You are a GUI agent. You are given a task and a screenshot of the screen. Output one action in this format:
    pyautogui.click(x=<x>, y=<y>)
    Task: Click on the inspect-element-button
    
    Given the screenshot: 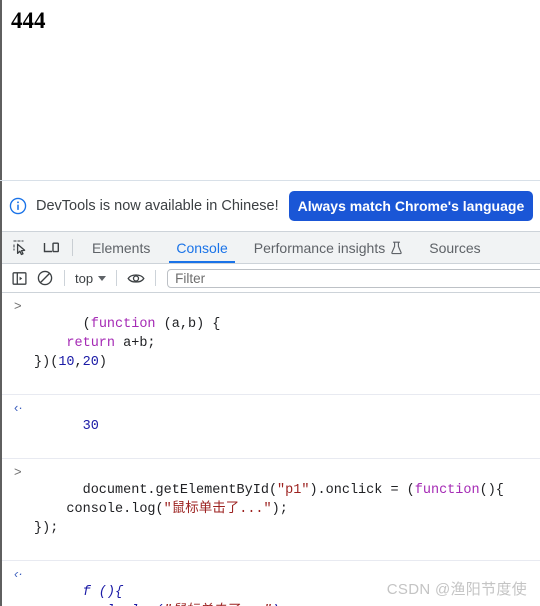 What is the action you would take?
    pyautogui.click(x=21, y=247)
    